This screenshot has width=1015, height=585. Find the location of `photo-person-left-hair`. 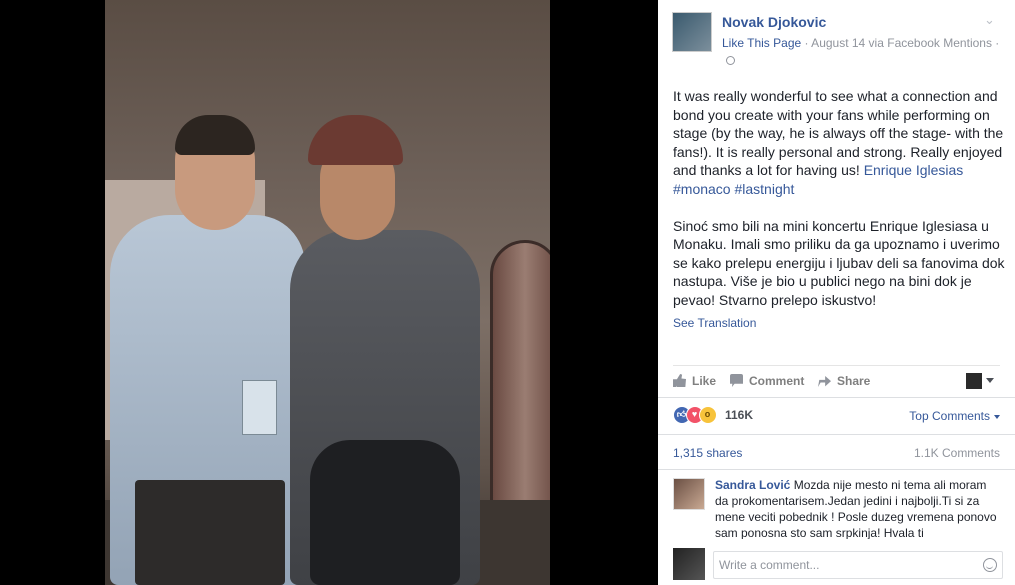

photo-person-left-hair is located at coordinates (215, 135).